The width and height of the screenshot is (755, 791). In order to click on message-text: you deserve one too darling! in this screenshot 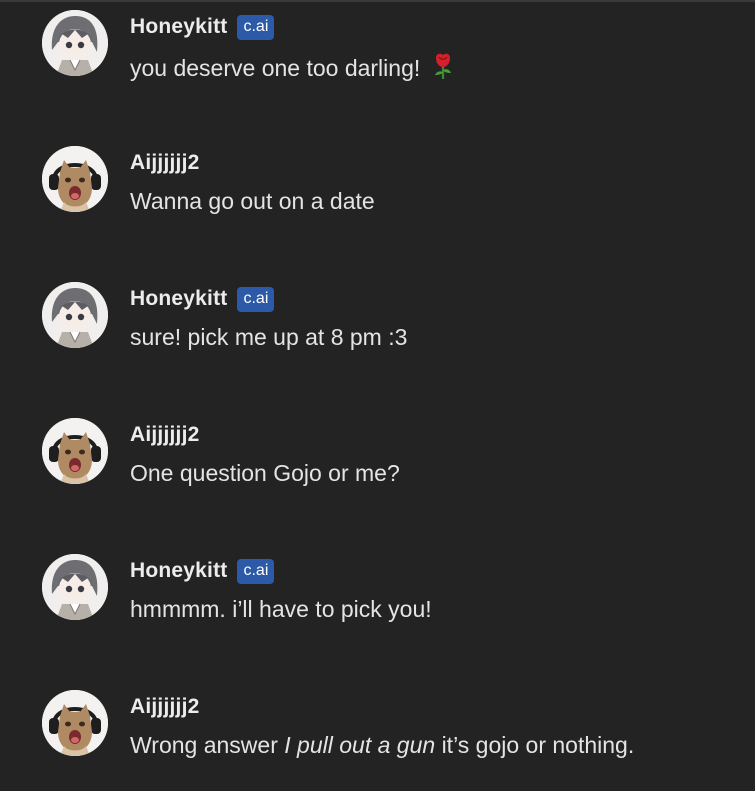, I will do `click(292, 69)`.